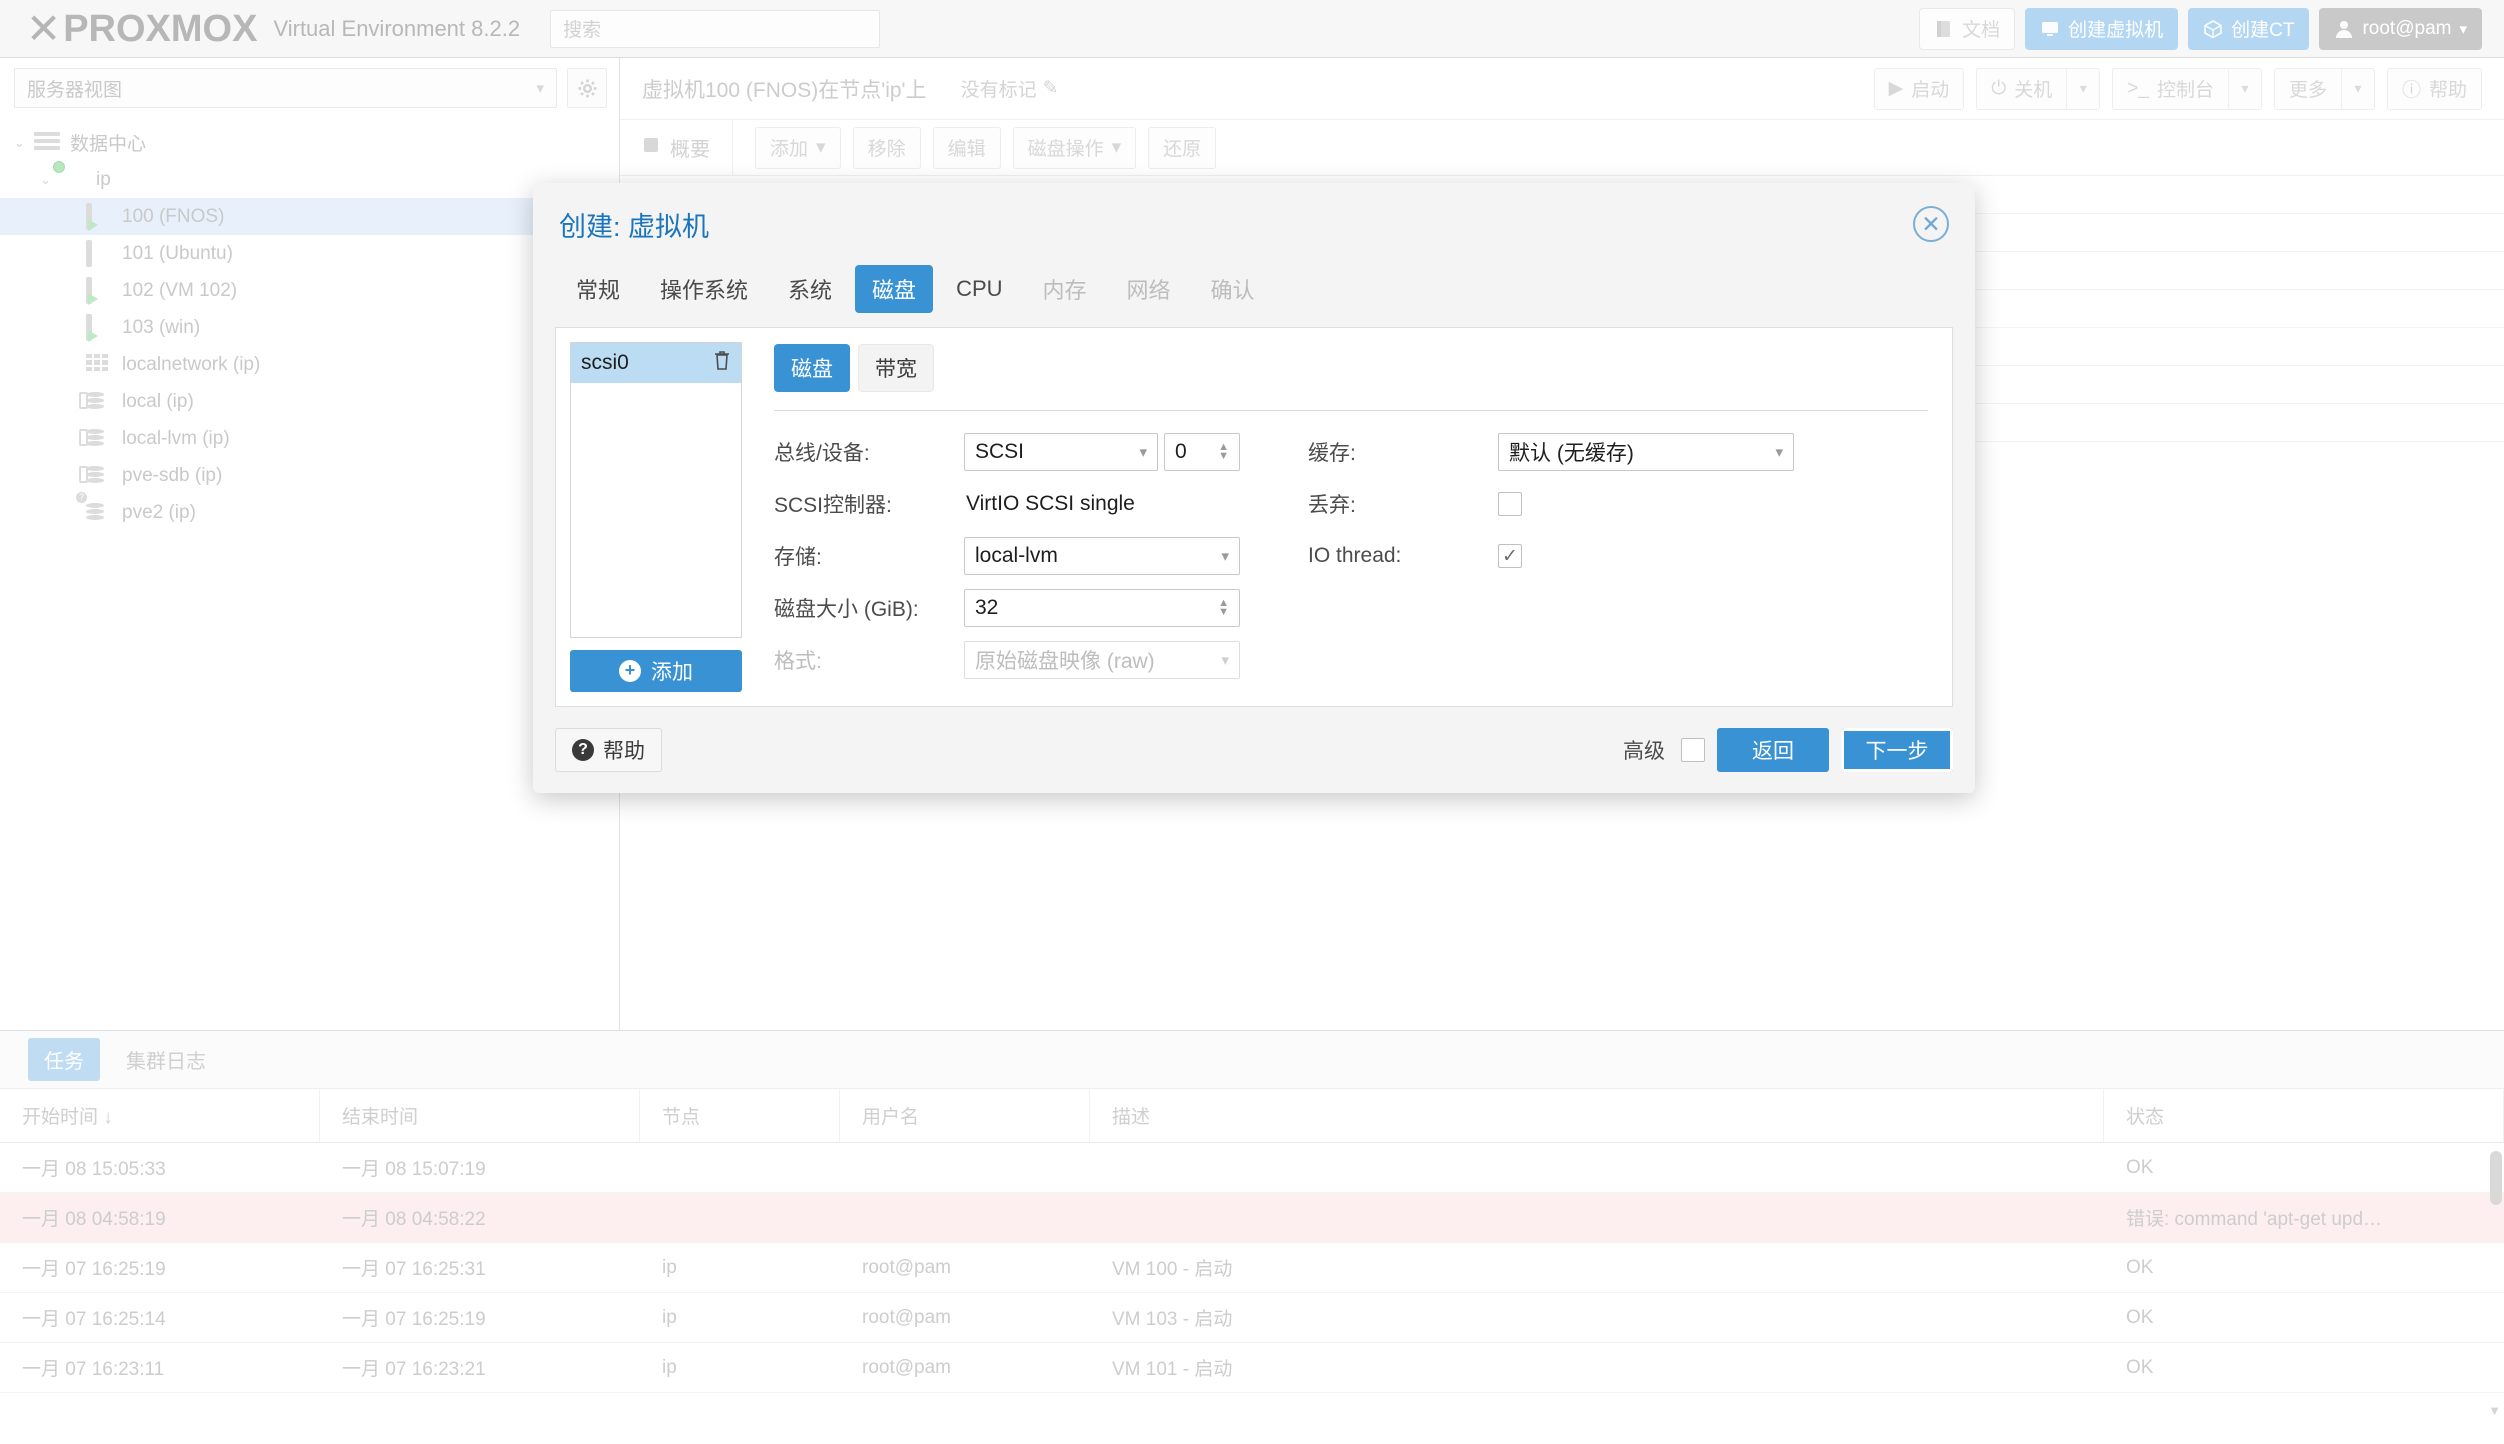 The image size is (2504, 1444). I want to click on search-input: 搜索, so click(715, 28).